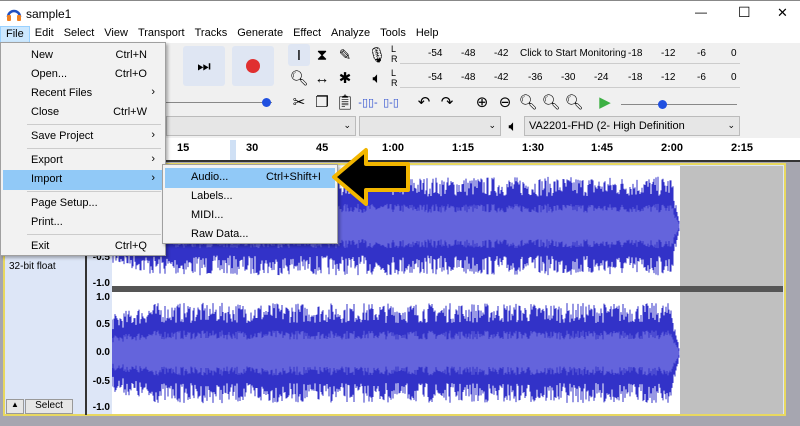  I want to click on menu-help: Help, so click(427, 34).